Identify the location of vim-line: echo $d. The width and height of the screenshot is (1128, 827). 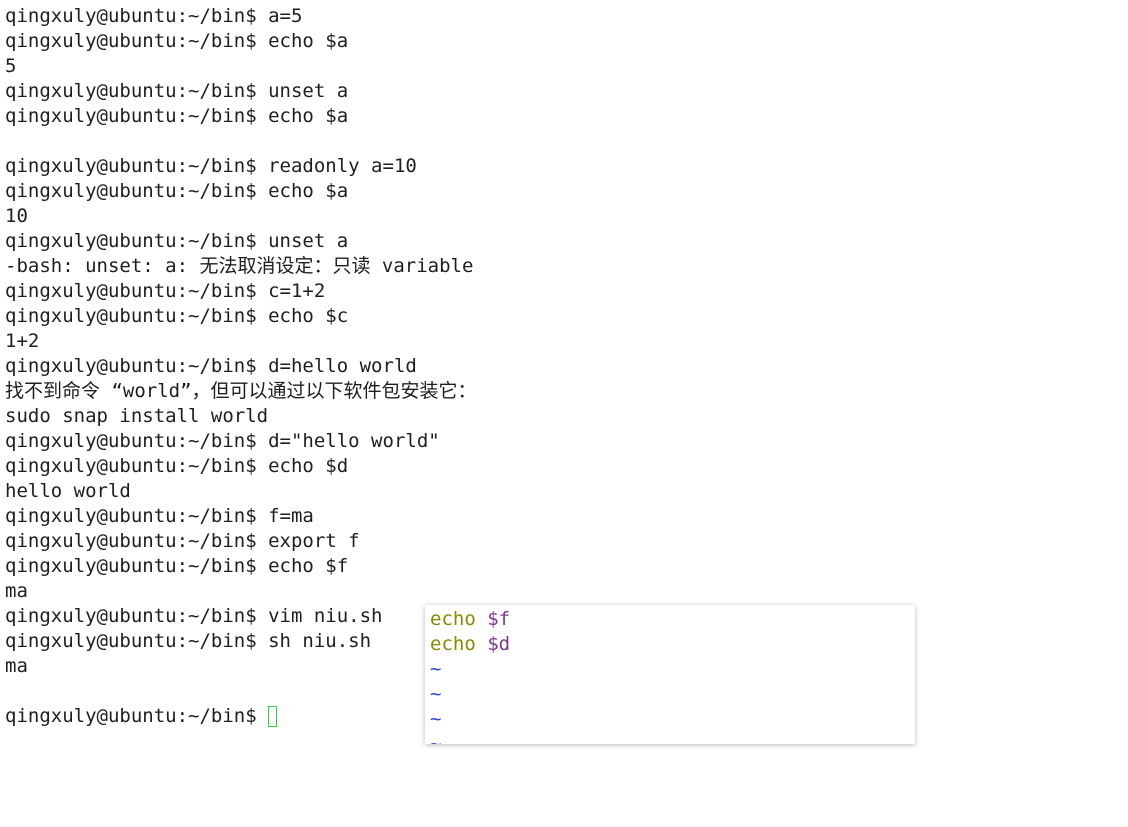
(470, 644).